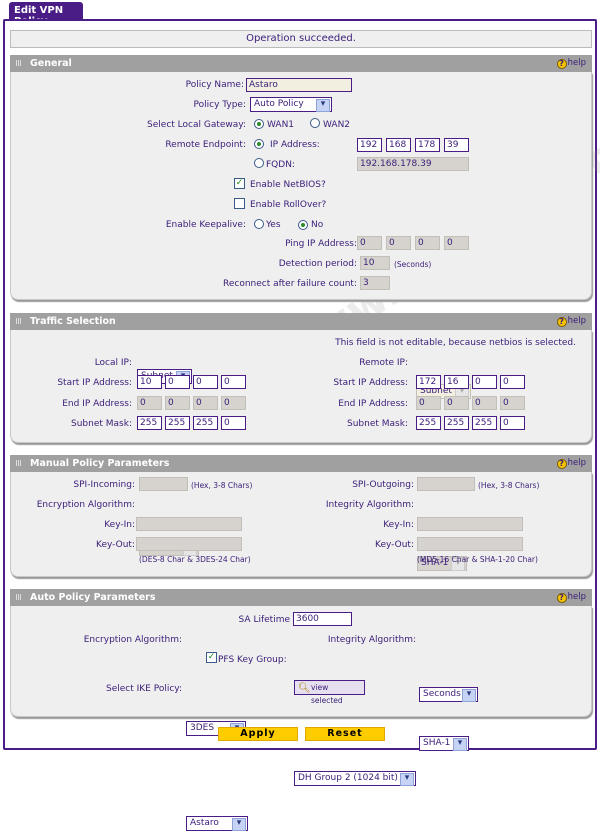 The image size is (600, 831). What do you see at coordinates (205, 145) in the screenshot?
I see `remote-endpoint-label: Remote Endpoint:` at bounding box center [205, 145].